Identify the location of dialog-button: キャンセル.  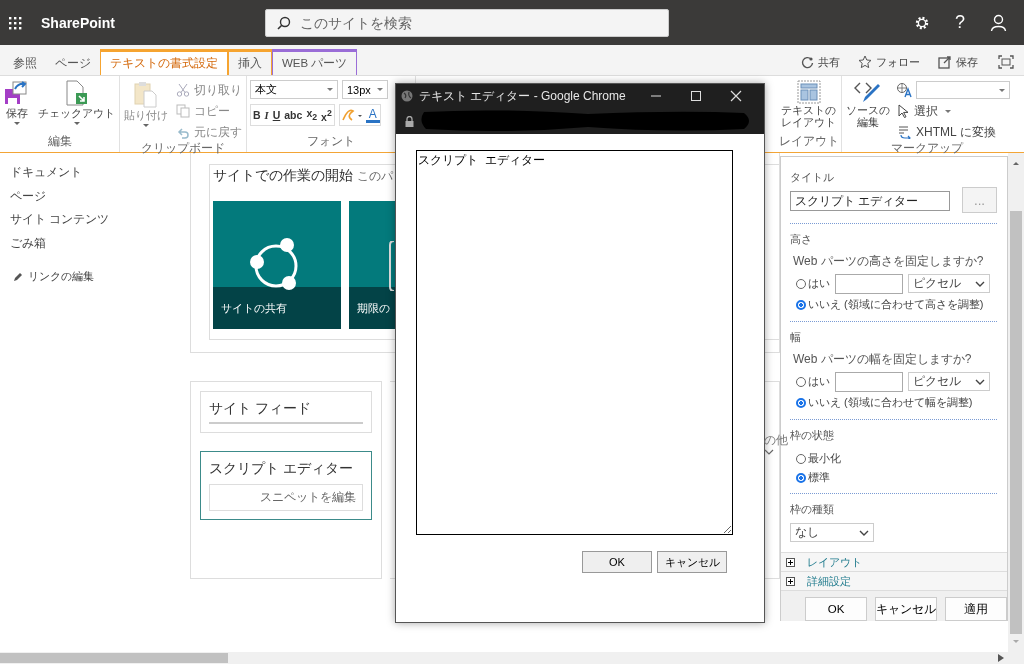
(692, 562).